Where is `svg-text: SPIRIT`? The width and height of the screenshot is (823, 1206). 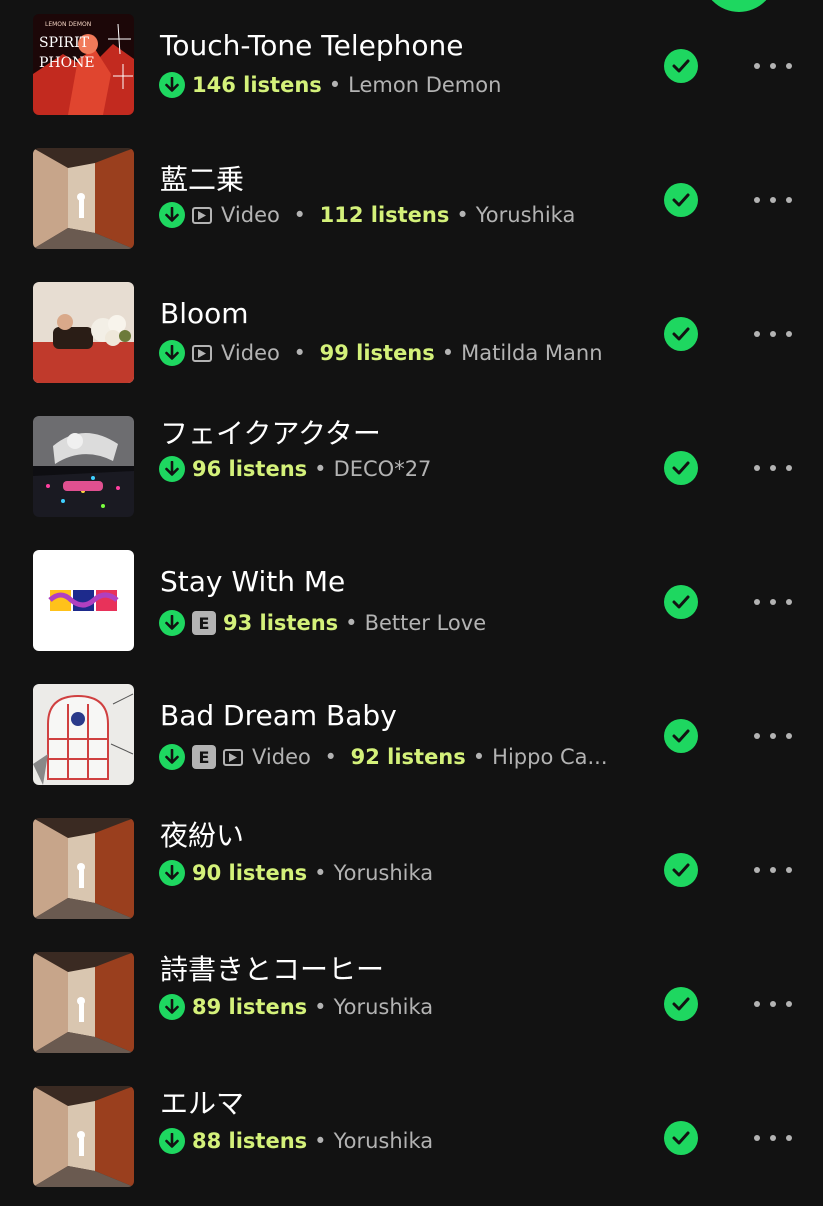
svg-text: SPIRIT is located at coordinates (64, 43).